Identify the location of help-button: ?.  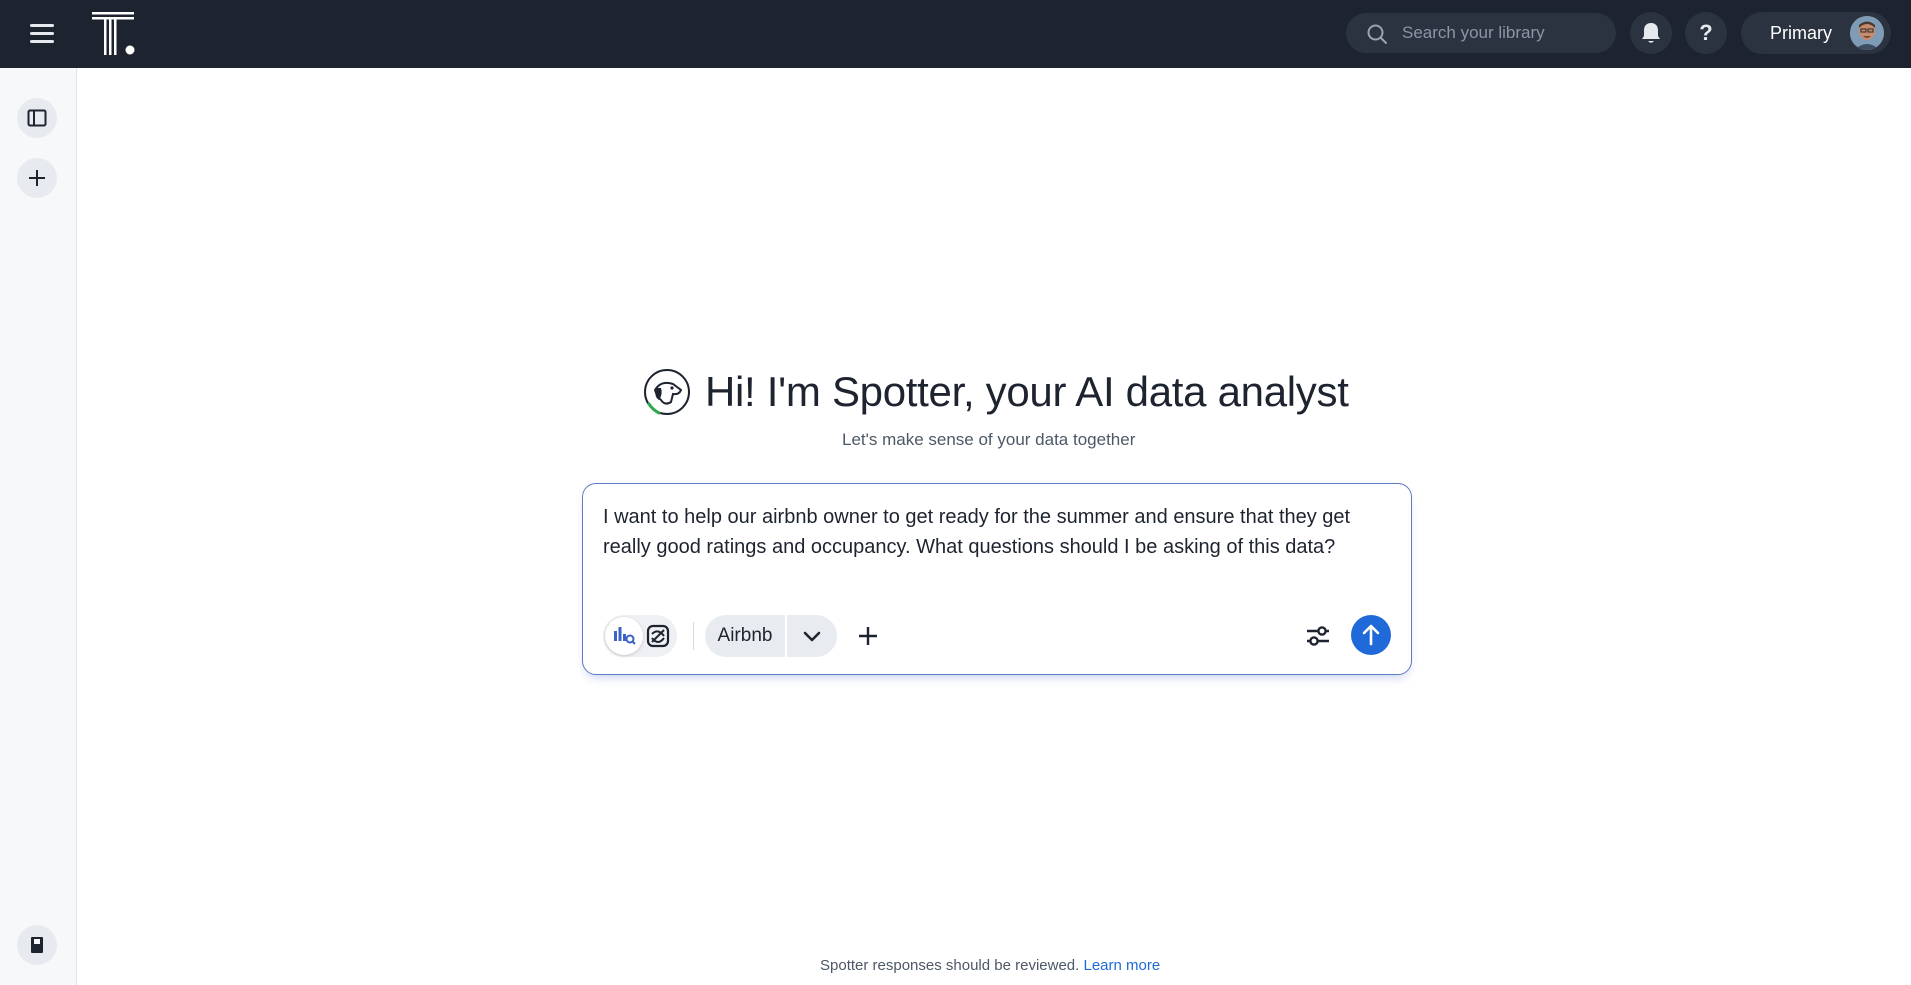
(1706, 33).